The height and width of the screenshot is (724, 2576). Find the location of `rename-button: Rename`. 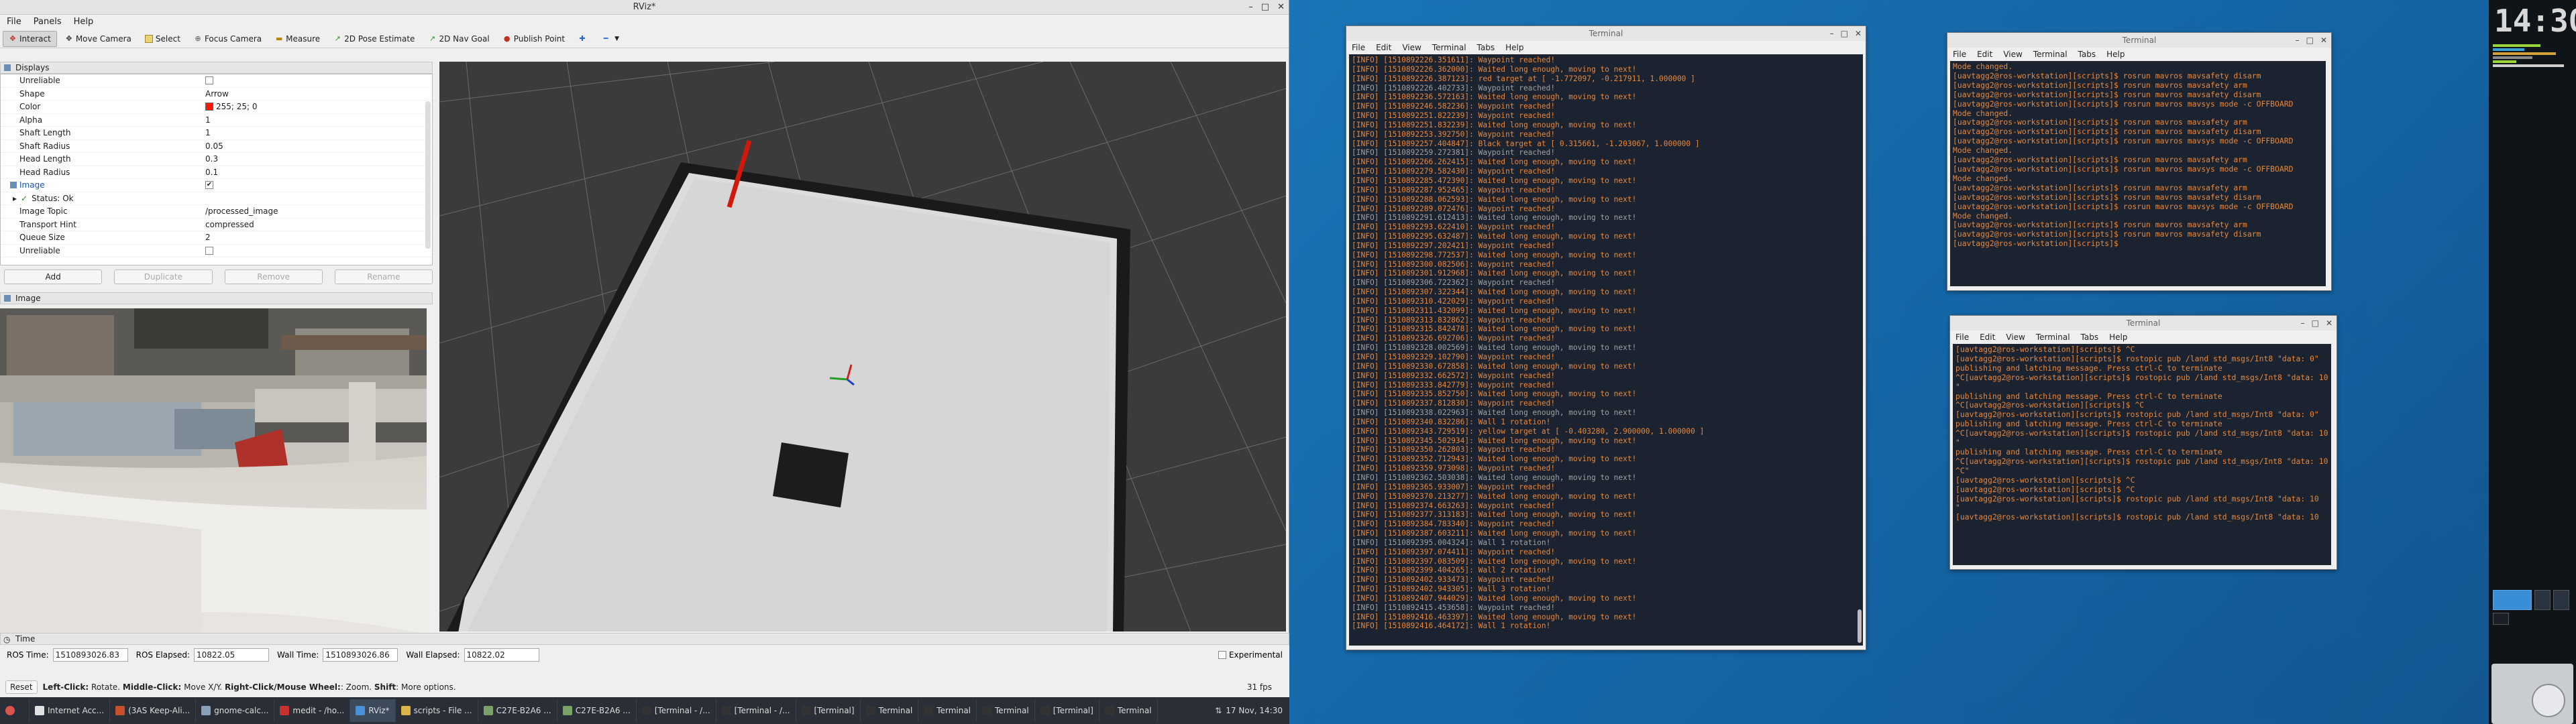

rename-button: Rename is located at coordinates (383, 276).